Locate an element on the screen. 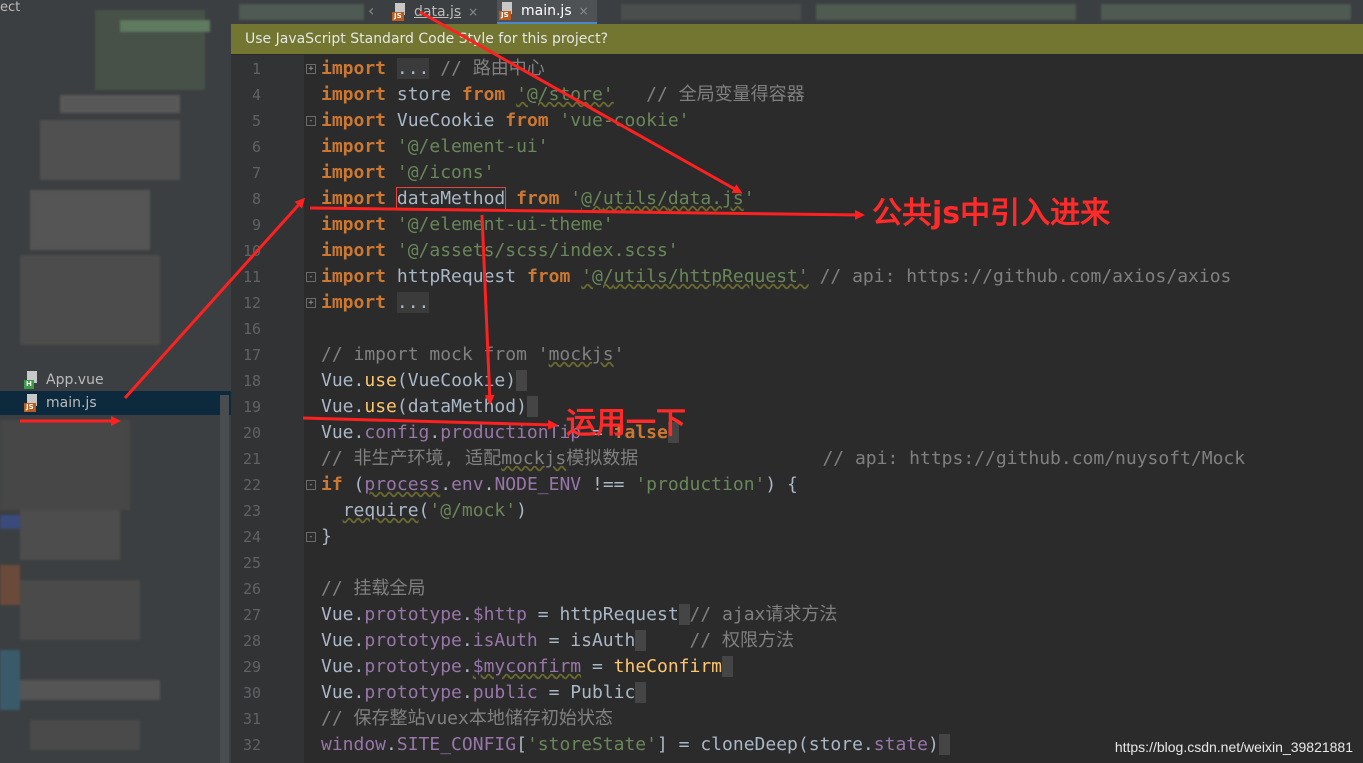 The image size is (1363, 763). code-token: ] is located at coordinates (662, 744).